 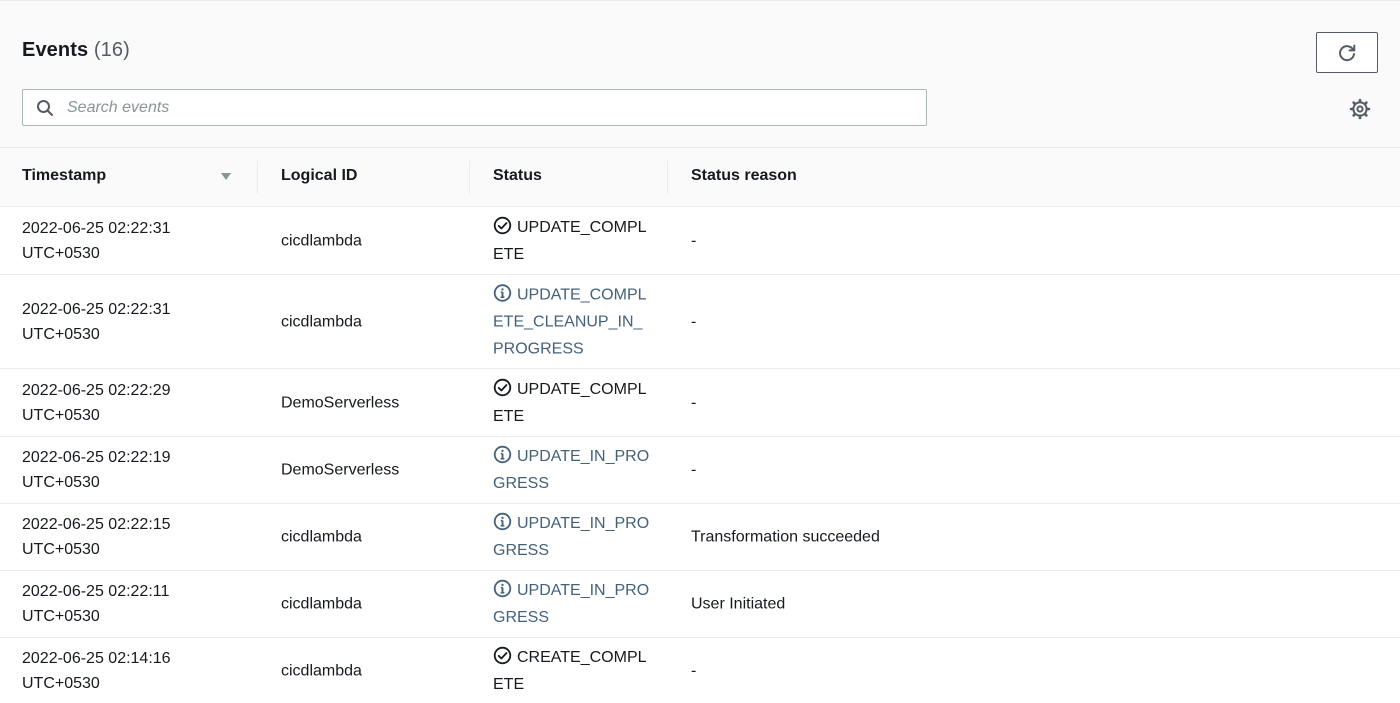 I want to click on column-header-logical-id: Logical ID, so click(x=319, y=176).